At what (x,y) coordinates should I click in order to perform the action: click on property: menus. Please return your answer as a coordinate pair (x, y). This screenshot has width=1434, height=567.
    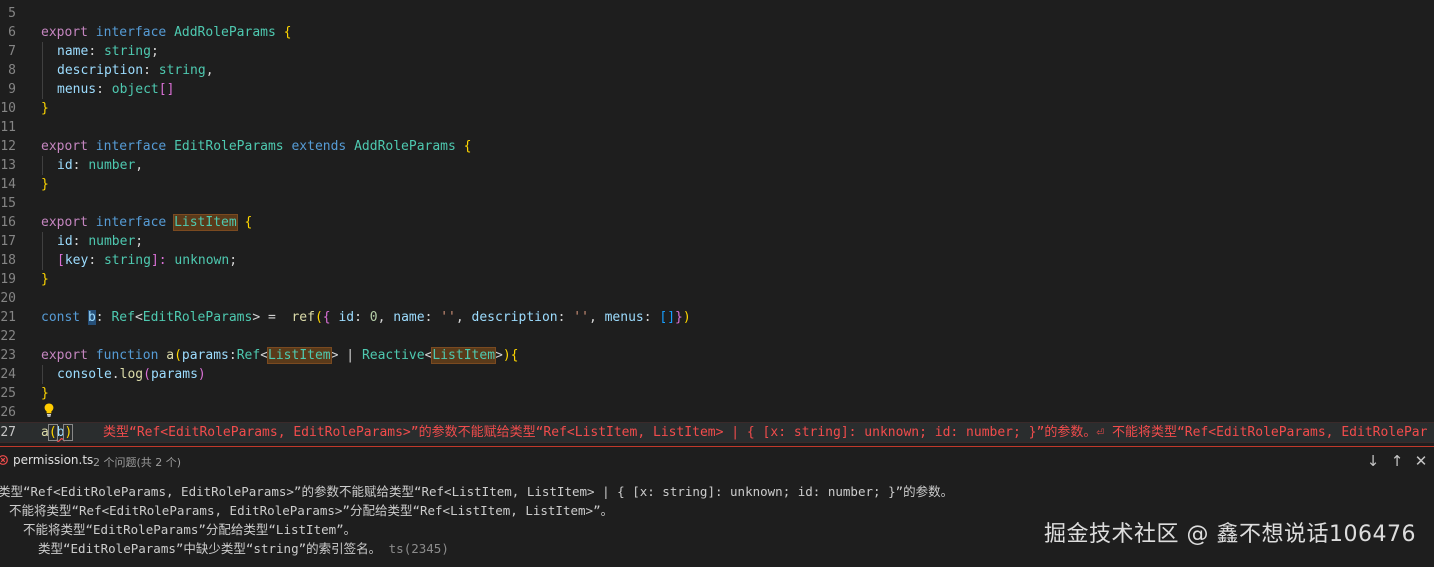
    Looking at the image, I should click on (624, 317).